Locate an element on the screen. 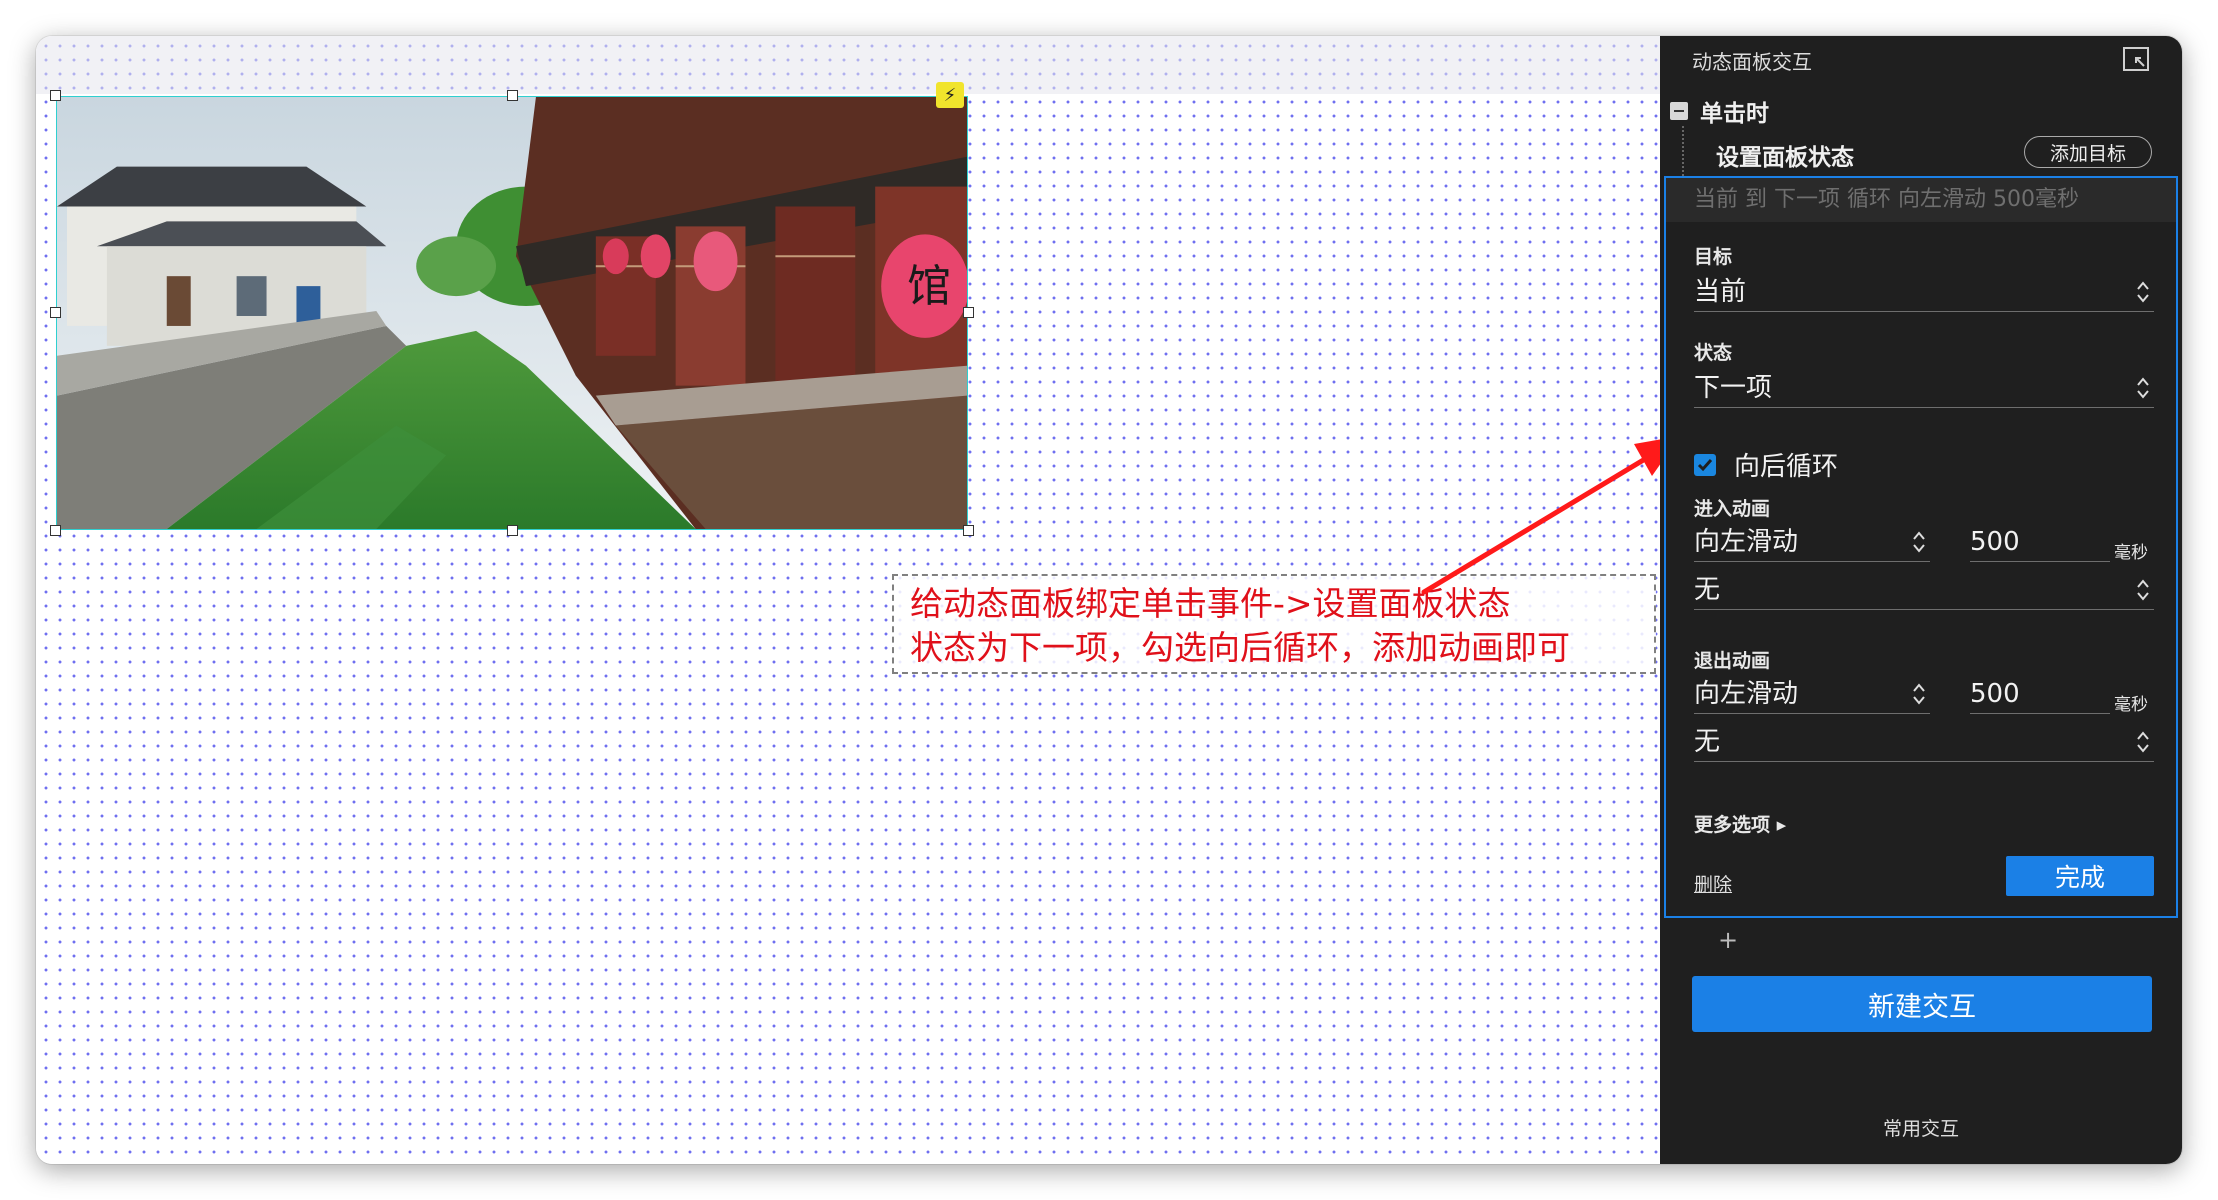 The image size is (2218, 1200). collapse-icon is located at coordinates (1679, 111).